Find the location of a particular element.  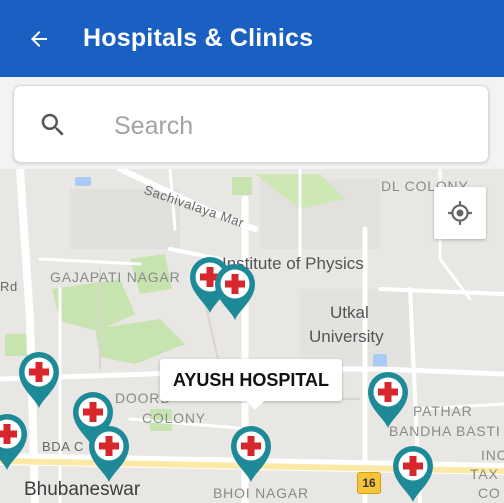

search-box is located at coordinates (251, 124).